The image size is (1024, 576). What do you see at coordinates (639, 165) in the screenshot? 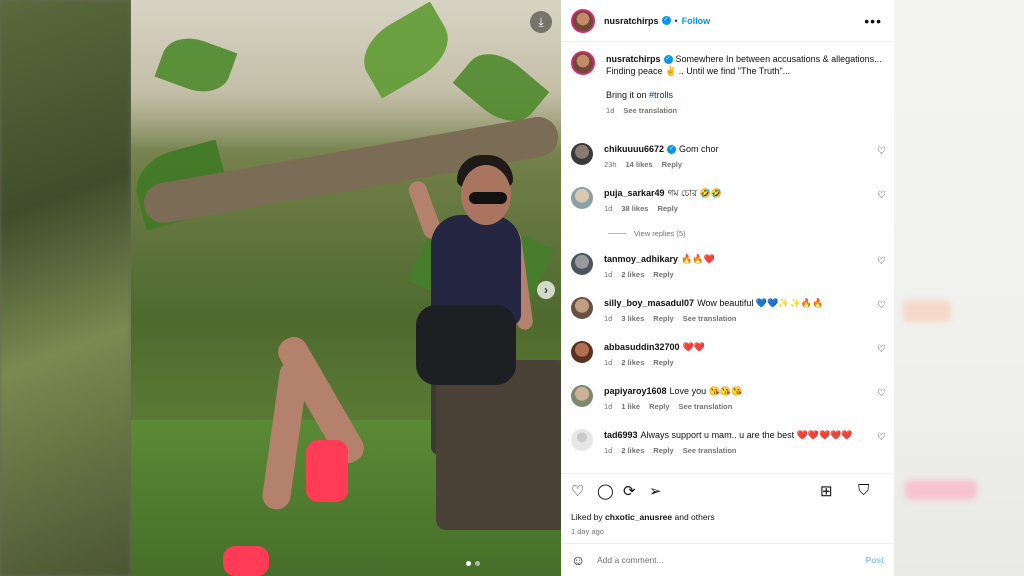
I see `comment-likes: 14 likes` at bounding box center [639, 165].